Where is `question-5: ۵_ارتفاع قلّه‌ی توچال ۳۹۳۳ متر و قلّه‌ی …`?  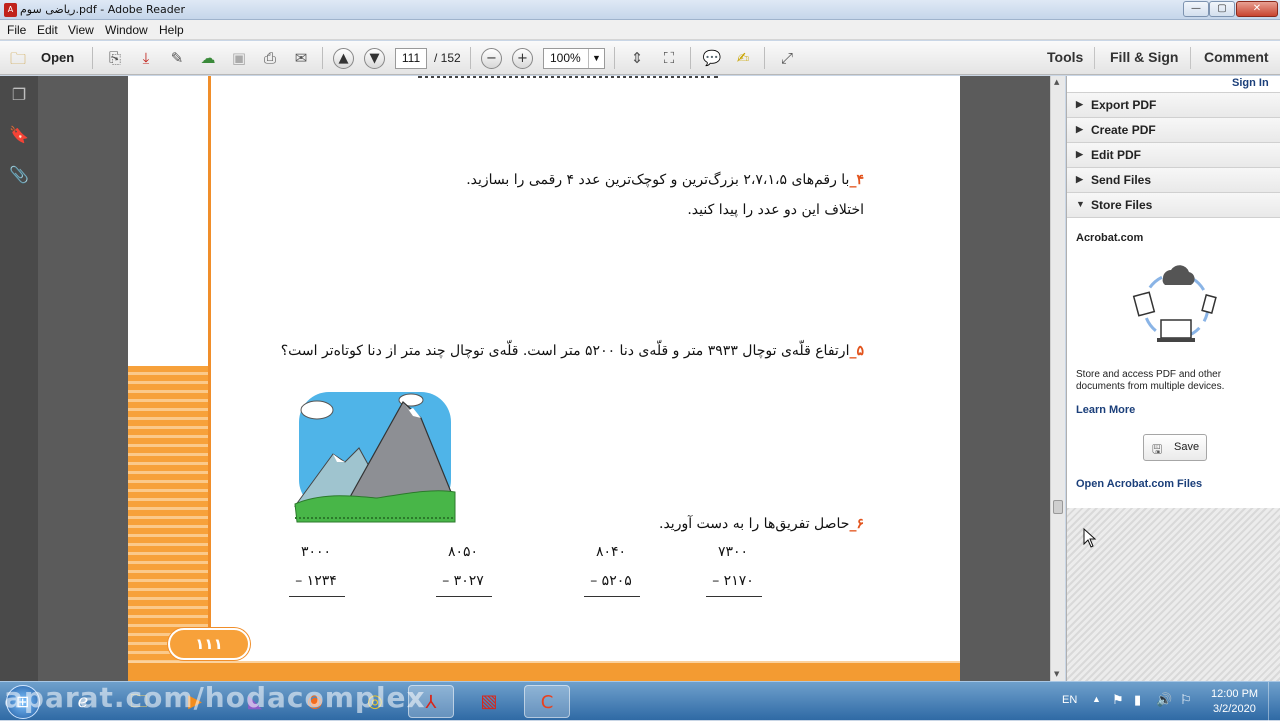
question-5: ۵_ارتفاع قلّه‌ی توچال ۳۹۳۳ متر و قلّه‌ی … is located at coordinates (572, 351).